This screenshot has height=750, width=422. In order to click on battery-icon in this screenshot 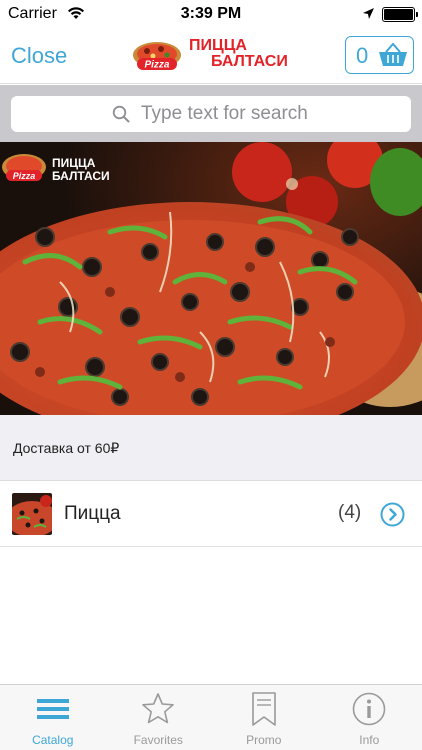, I will do `click(400, 14)`.